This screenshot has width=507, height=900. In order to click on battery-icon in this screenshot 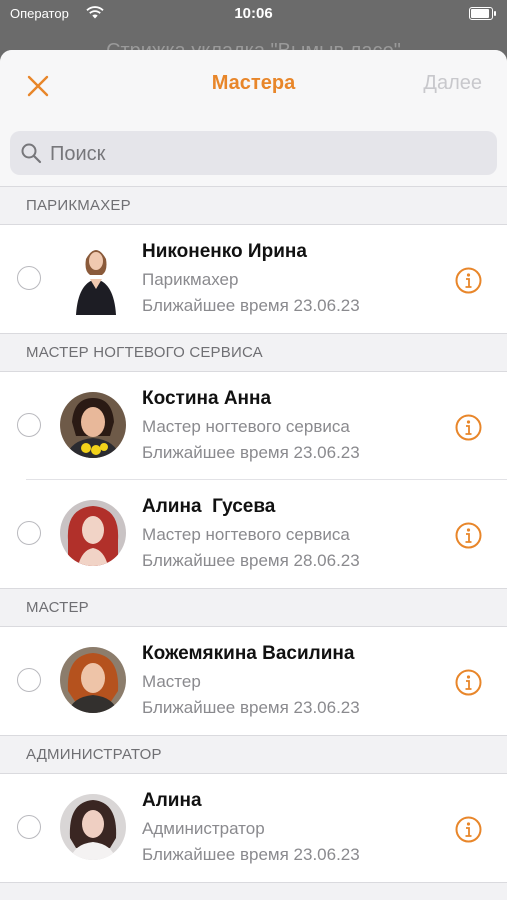, I will do `click(482, 13)`.